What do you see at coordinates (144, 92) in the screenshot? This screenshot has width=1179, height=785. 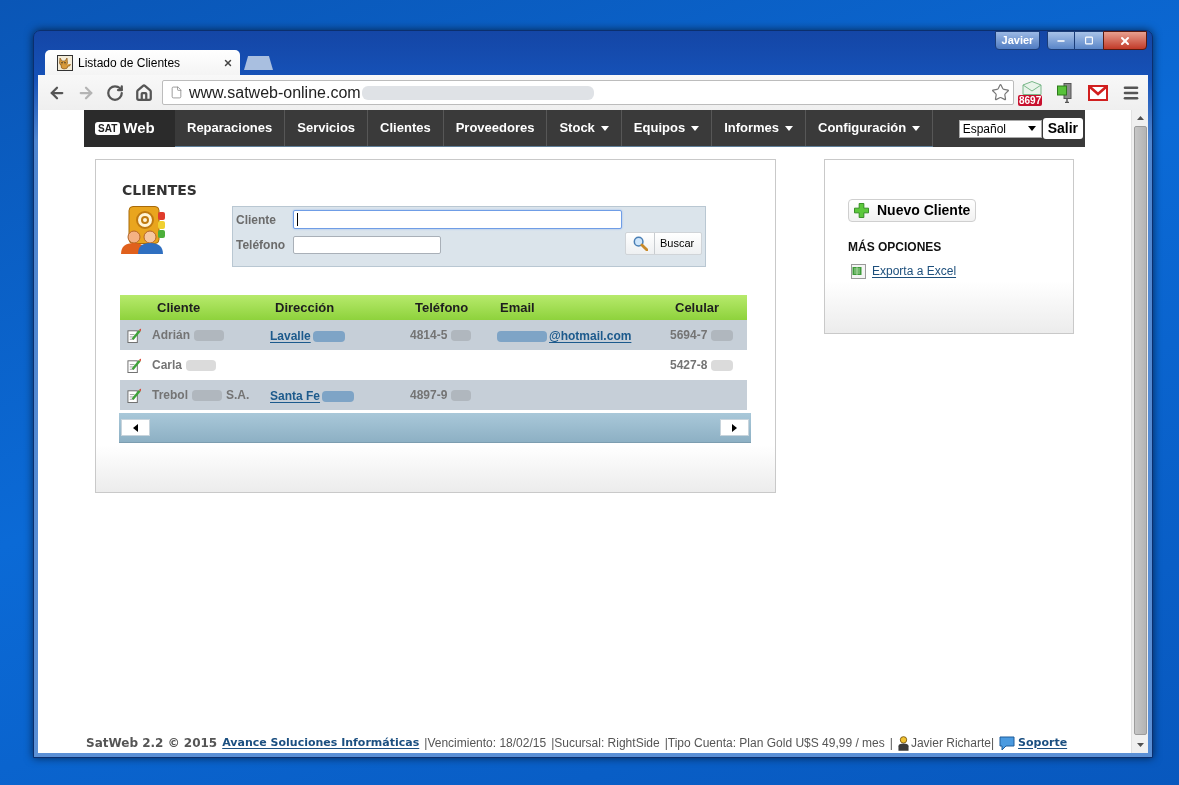 I see `home-icon` at bounding box center [144, 92].